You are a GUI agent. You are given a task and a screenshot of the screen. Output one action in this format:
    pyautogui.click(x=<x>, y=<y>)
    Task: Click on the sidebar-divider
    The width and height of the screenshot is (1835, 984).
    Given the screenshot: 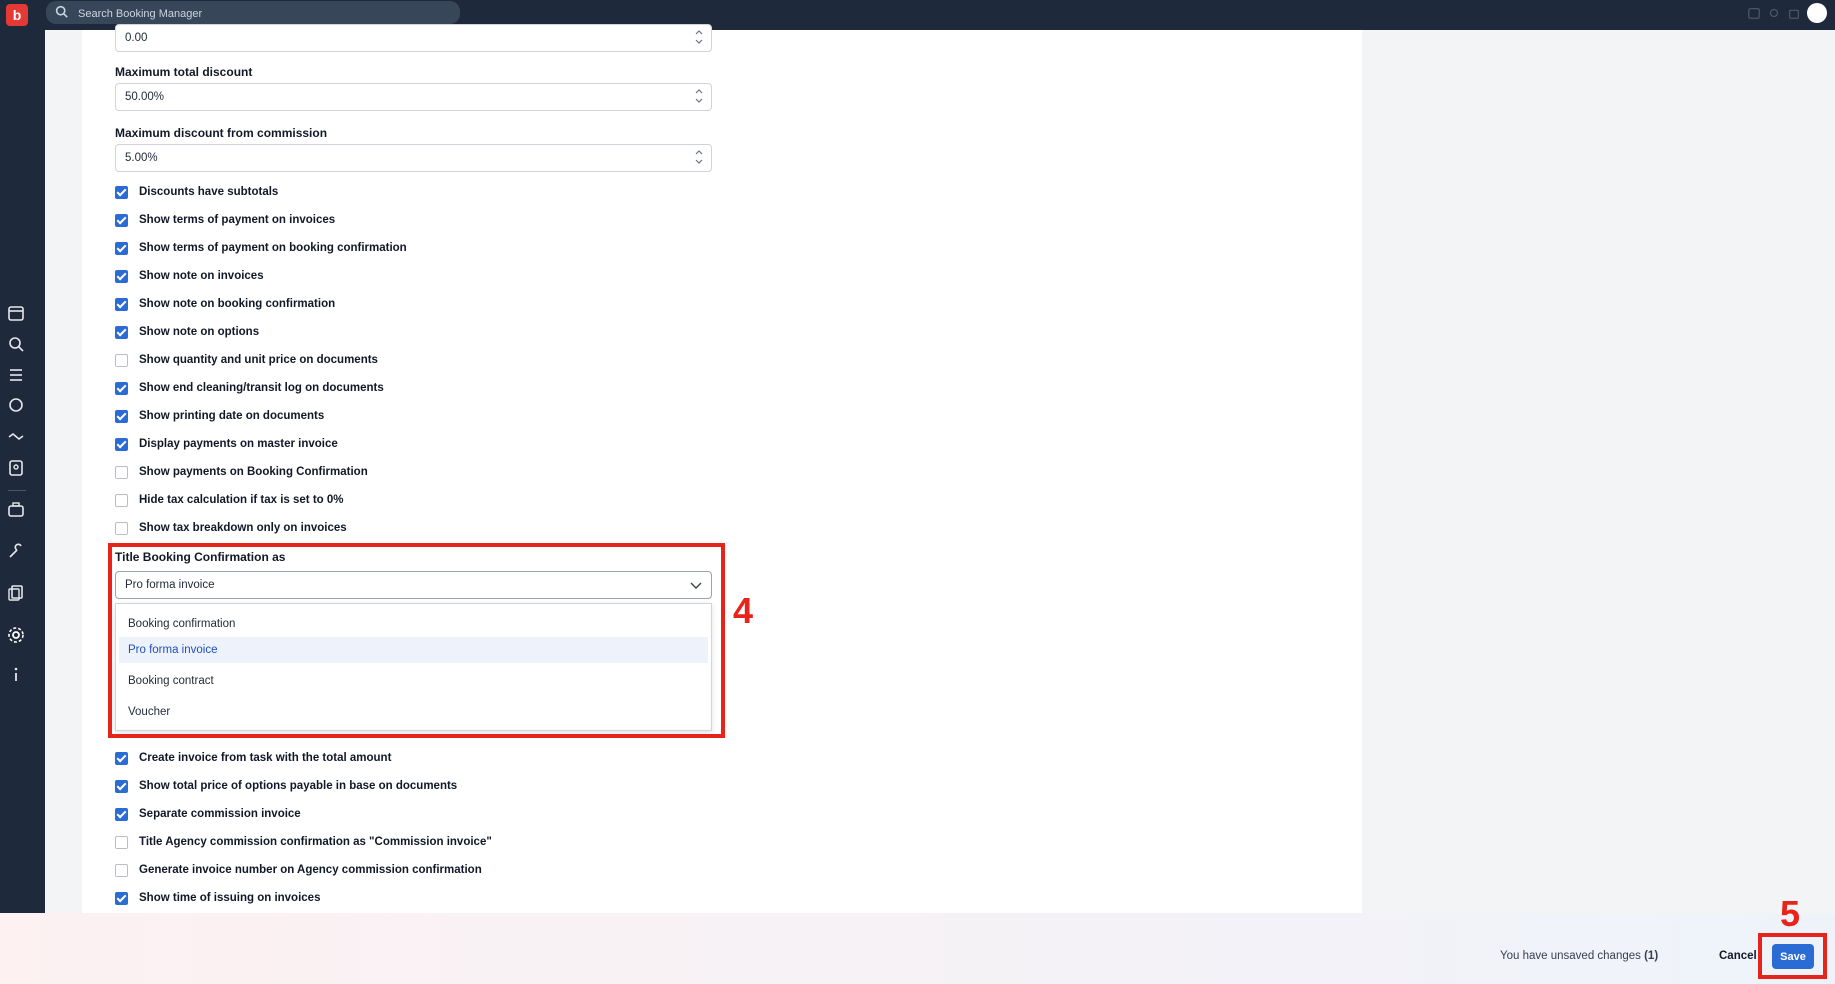 What is the action you would take?
    pyautogui.click(x=17, y=490)
    